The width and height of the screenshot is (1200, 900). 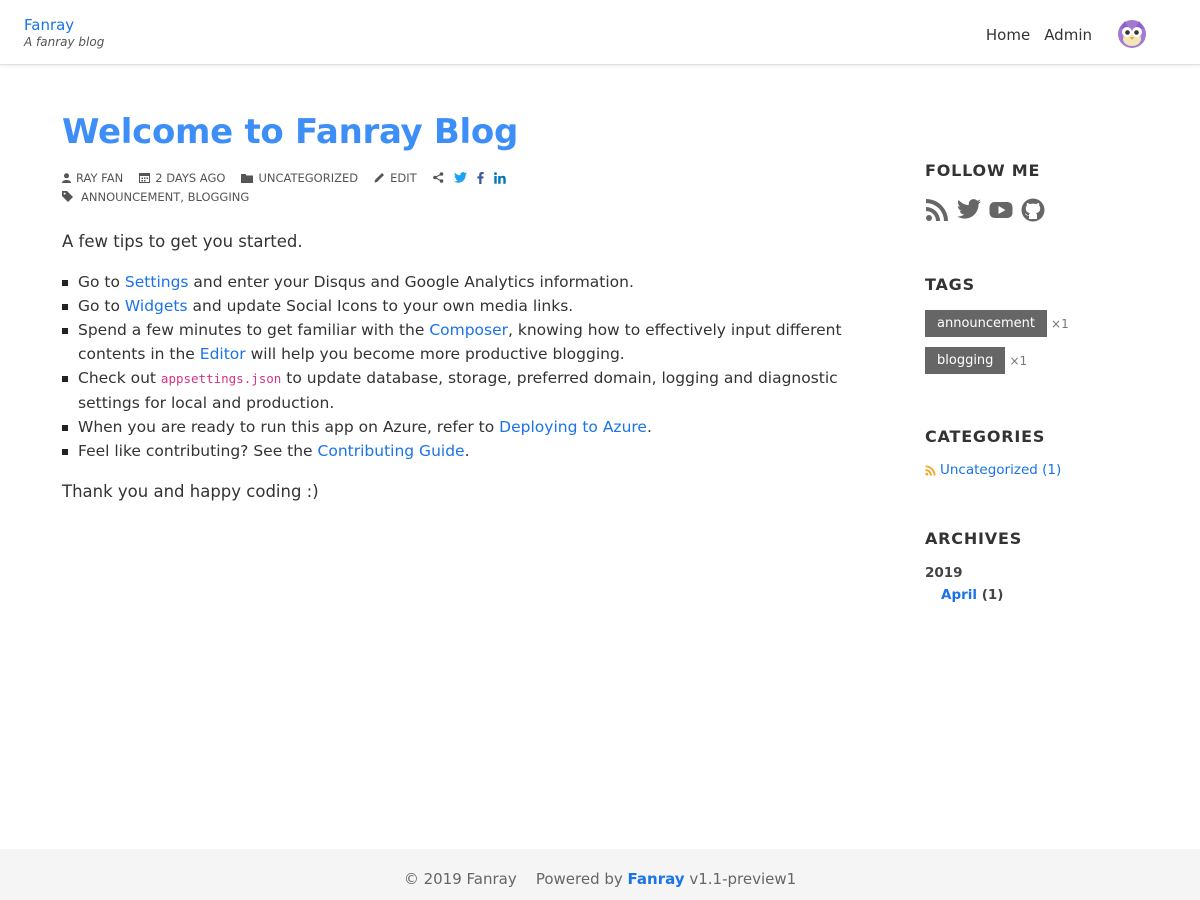 What do you see at coordinates (986, 323) in the screenshot?
I see `tag-announcement: announcement` at bounding box center [986, 323].